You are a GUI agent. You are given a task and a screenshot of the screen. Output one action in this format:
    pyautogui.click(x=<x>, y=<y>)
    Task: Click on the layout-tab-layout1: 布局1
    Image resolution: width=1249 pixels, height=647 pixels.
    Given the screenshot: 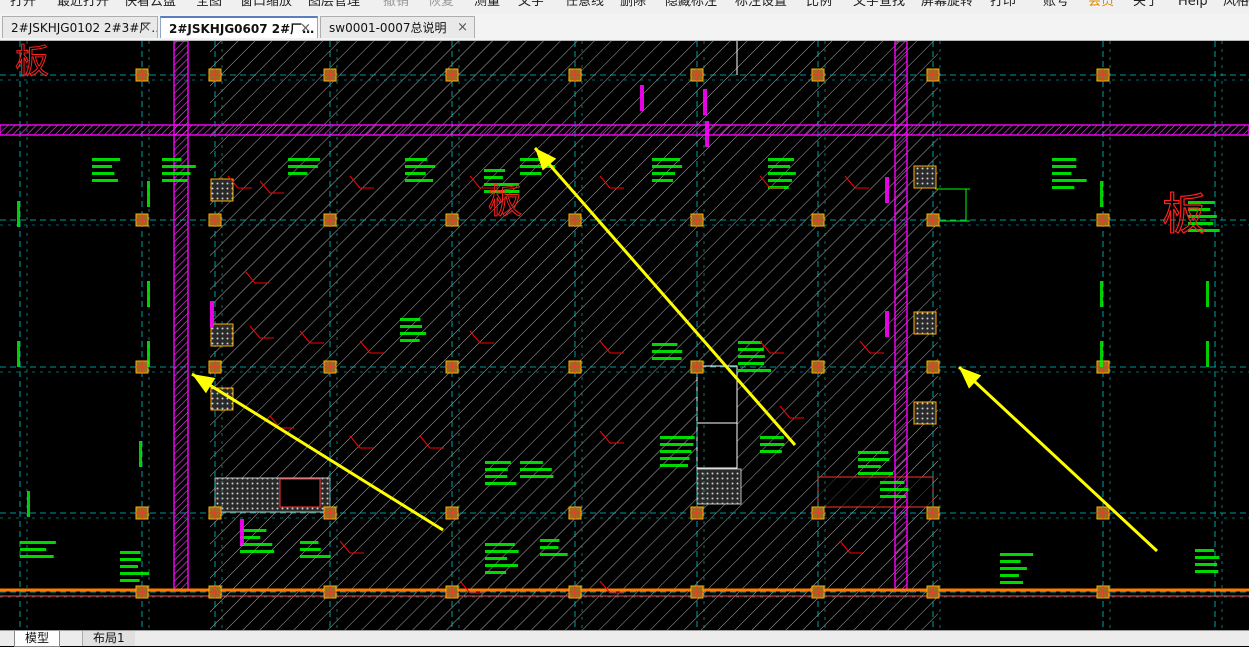 What is the action you would take?
    pyautogui.click(x=108, y=638)
    